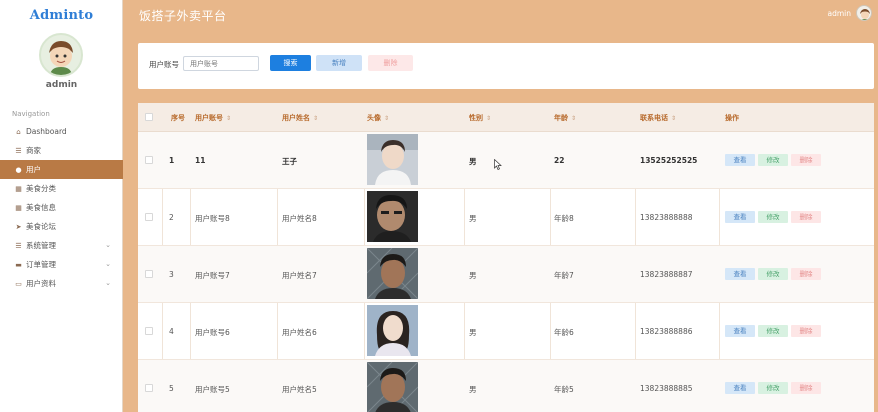 This screenshot has width=878, height=412. I want to click on table-header: 序号 用户账号 ⇕ 用户姓名 ⇕ 头像 ⇕ 性别 ⇕ 年龄 ⇕ 联系电话 ⇕ 操作, so click(506, 117).